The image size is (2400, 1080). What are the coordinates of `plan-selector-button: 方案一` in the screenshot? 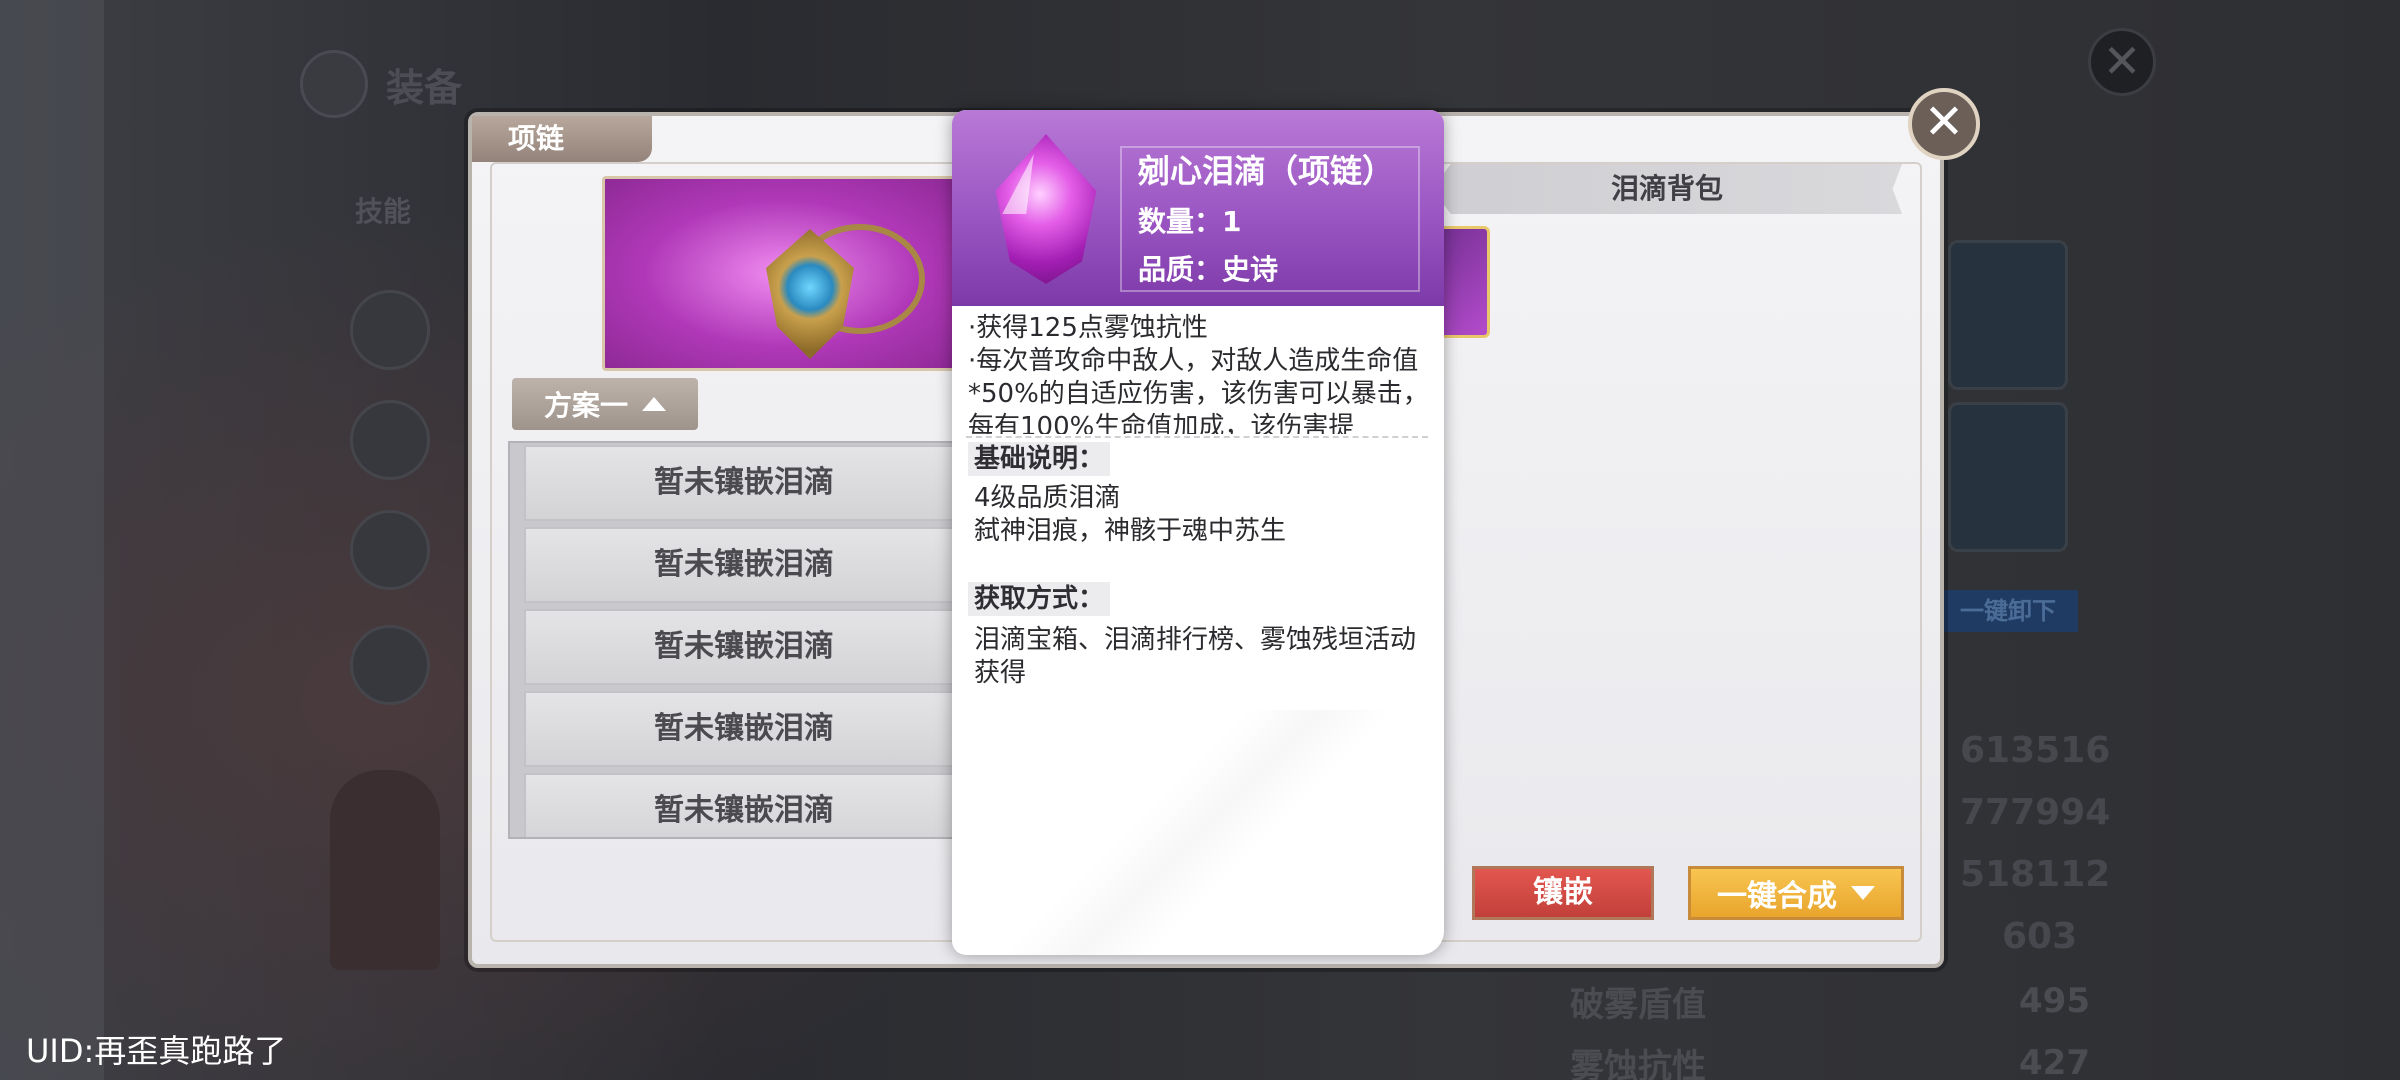 It's located at (605, 404).